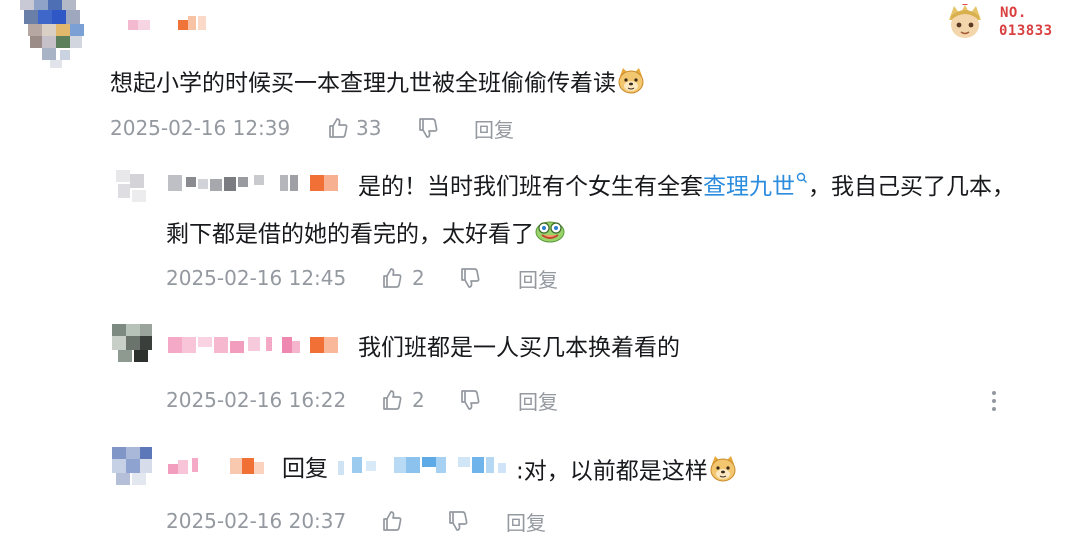 The height and width of the screenshot is (550, 1080). What do you see at coordinates (519, 348) in the screenshot?
I see `reply-text: 我们班都是一人买几本换着看的` at bounding box center [519, 348].